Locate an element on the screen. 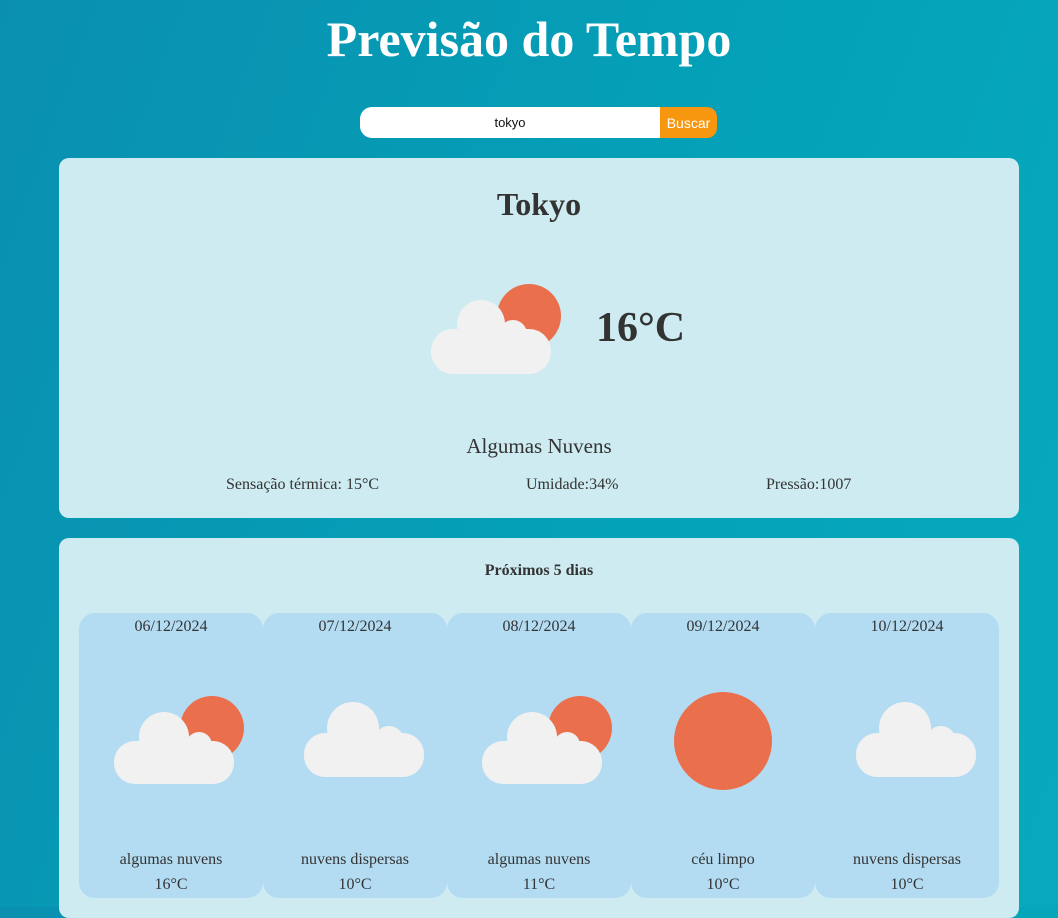 The width and height of the screenshot is (1058, 918). forecast-date: 07/12/2024 is located at coordinates (355, 626).